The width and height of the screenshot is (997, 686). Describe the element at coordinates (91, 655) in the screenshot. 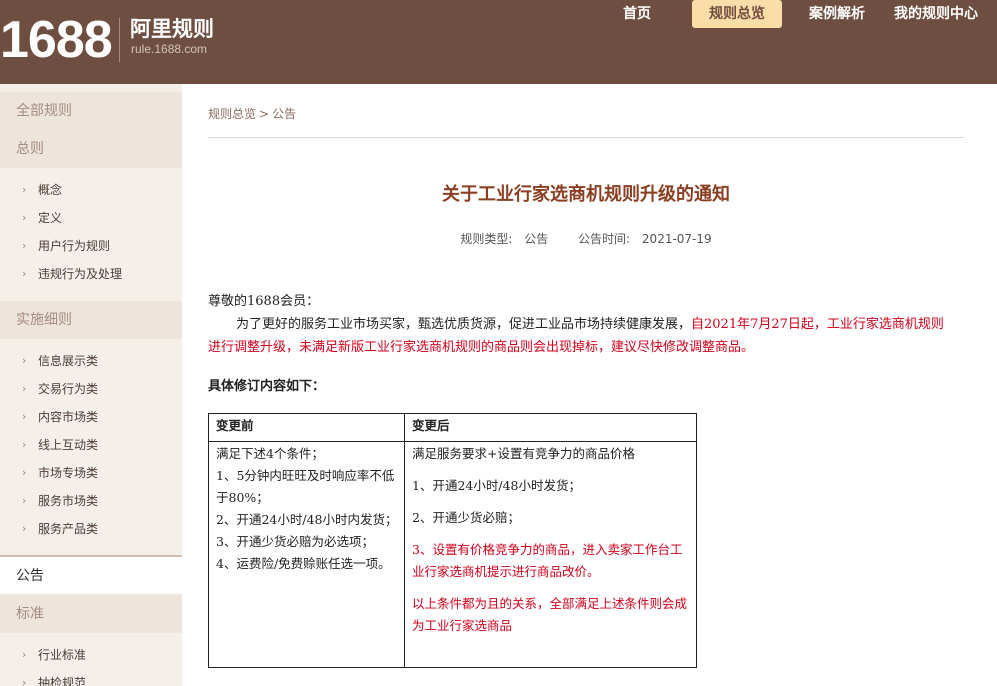

I see `sidebar-item-industry-standard: › 行业标准` at that location.